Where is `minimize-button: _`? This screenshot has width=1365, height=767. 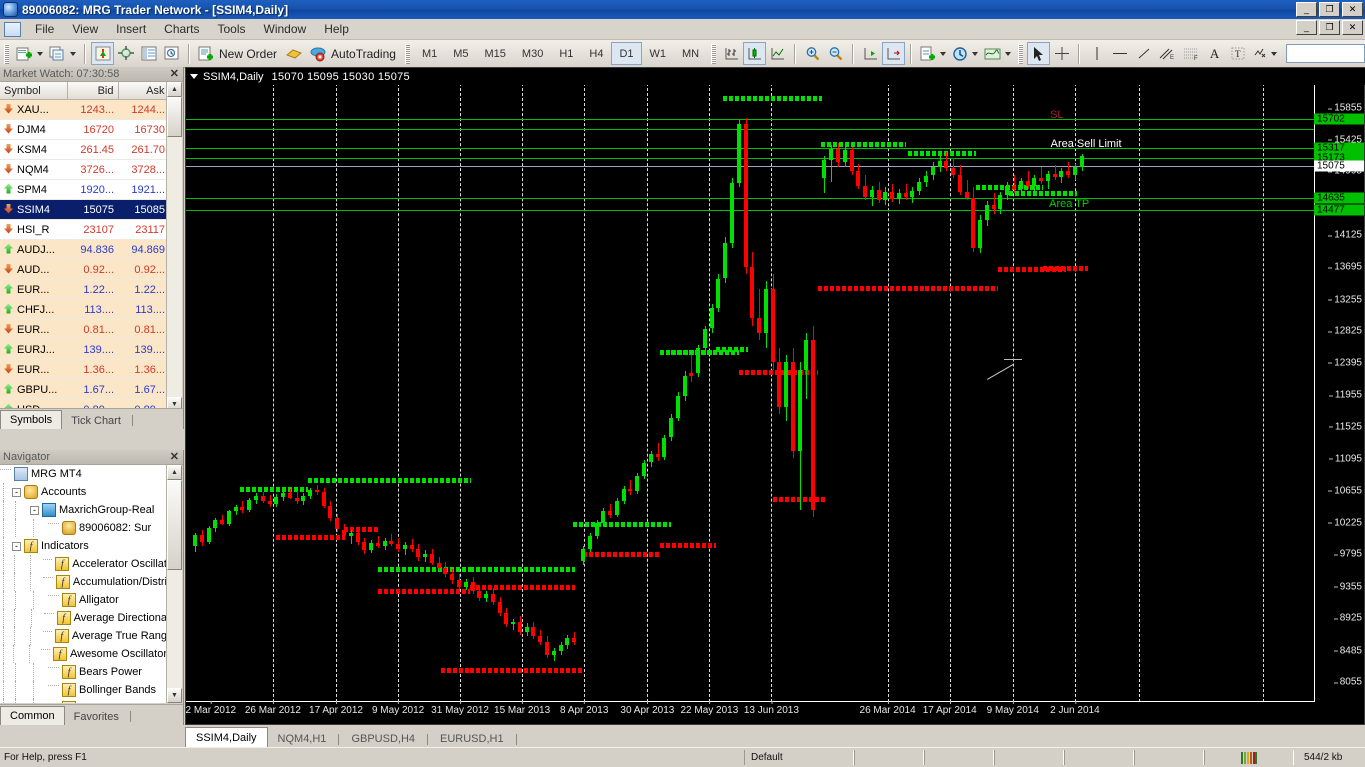
minimize-button: _ is located at coordinates (1306, 9).